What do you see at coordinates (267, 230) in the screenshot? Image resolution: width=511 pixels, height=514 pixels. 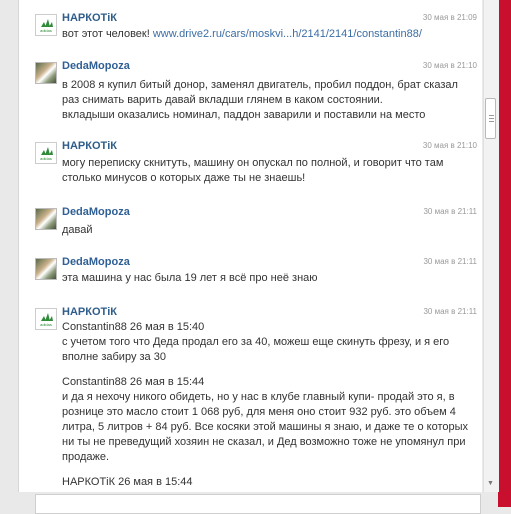 I see `message-body: давай` at bounding box center [267, 230].